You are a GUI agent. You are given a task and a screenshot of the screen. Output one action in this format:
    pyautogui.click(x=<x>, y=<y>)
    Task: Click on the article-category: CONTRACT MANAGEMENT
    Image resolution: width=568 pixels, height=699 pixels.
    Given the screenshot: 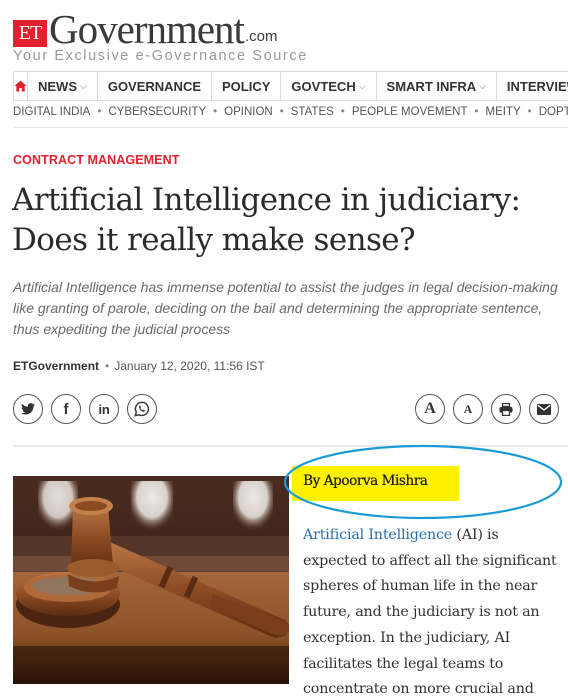 What is the action you would take?
    pyautogui.click(x=96, y=160)
    